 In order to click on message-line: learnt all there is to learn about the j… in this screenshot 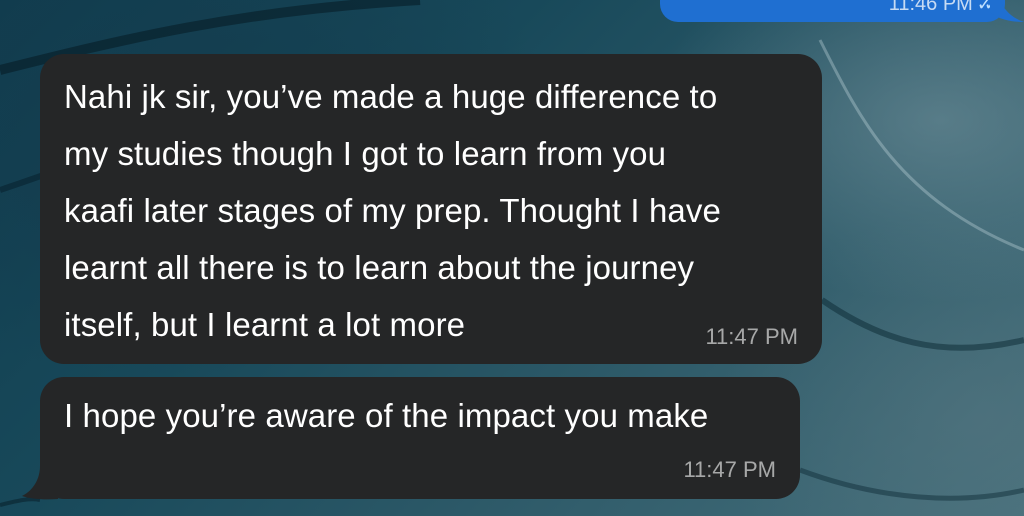, I will do `click(379, 267)`.